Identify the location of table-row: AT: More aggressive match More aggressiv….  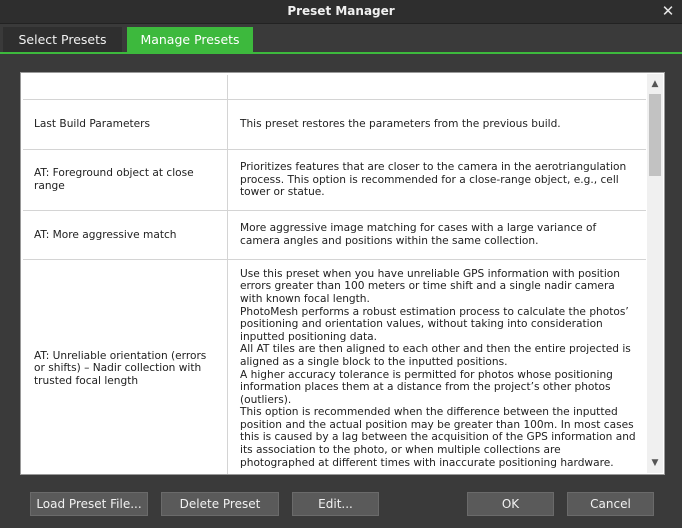
(334, 235).